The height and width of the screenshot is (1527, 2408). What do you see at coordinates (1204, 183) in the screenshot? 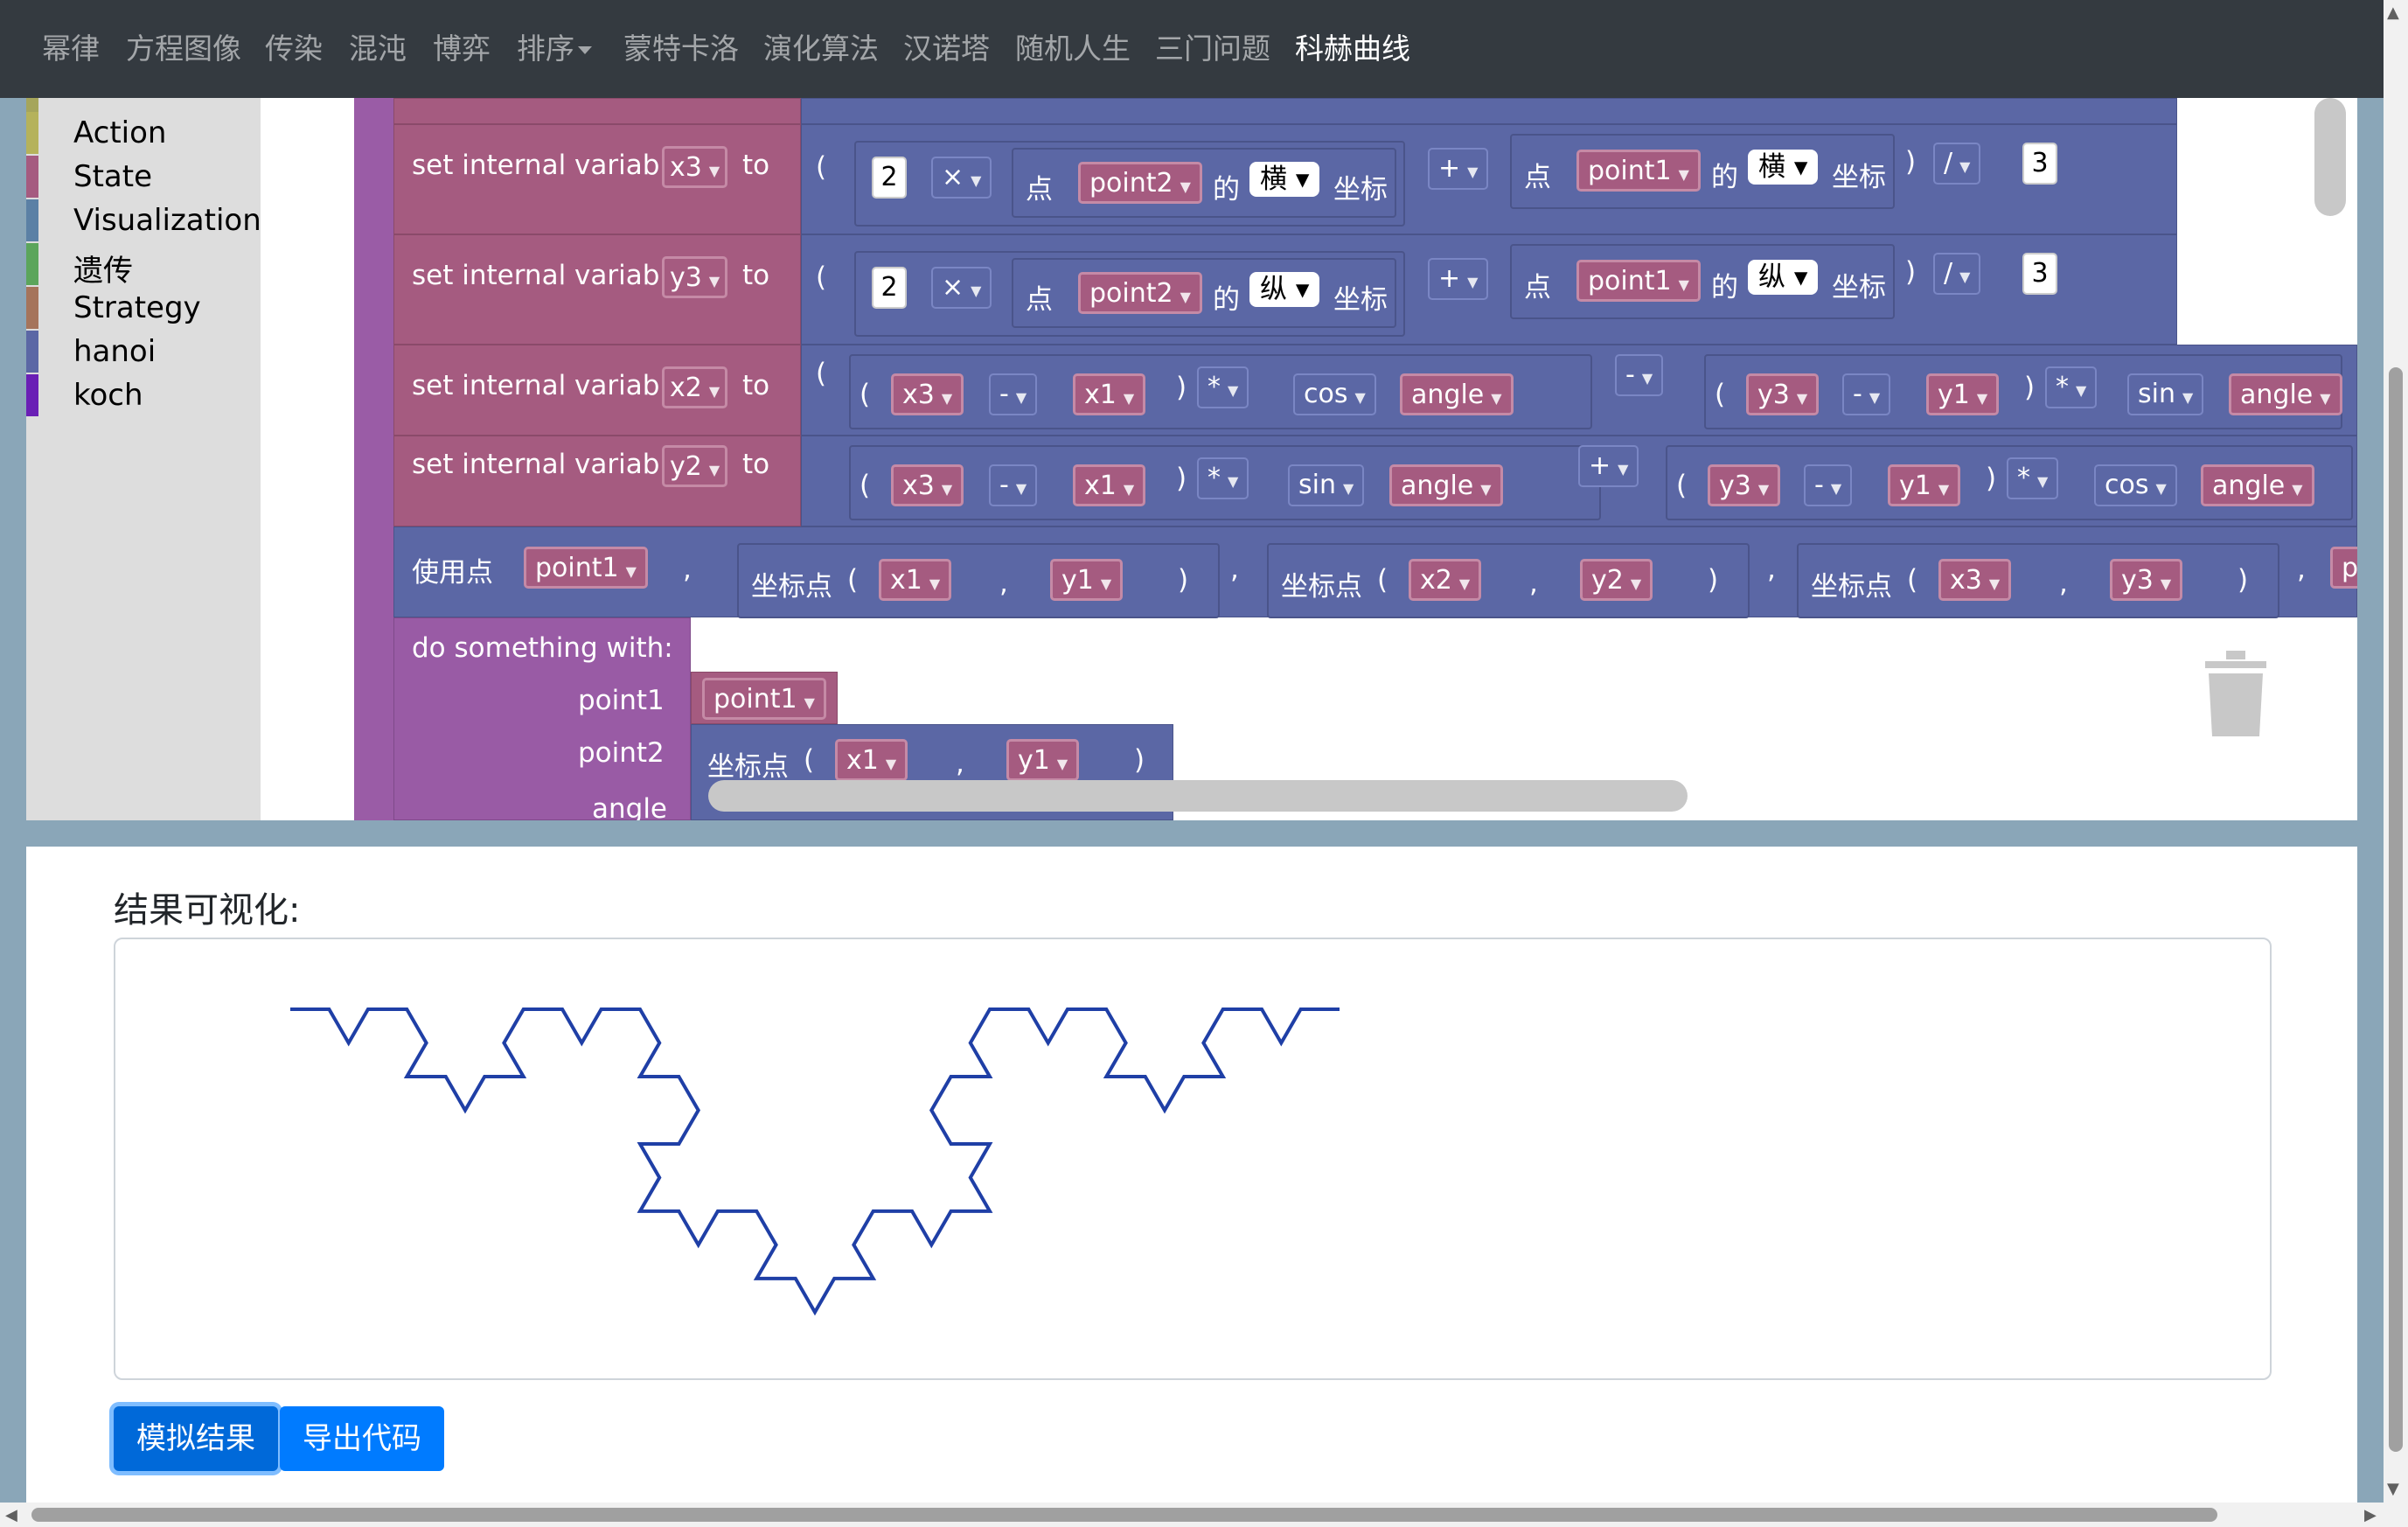
I see `point-coordinate-block: 点 point2 ▼ 的 横 ▾ 坐标` at bounding box center [1204, 183].